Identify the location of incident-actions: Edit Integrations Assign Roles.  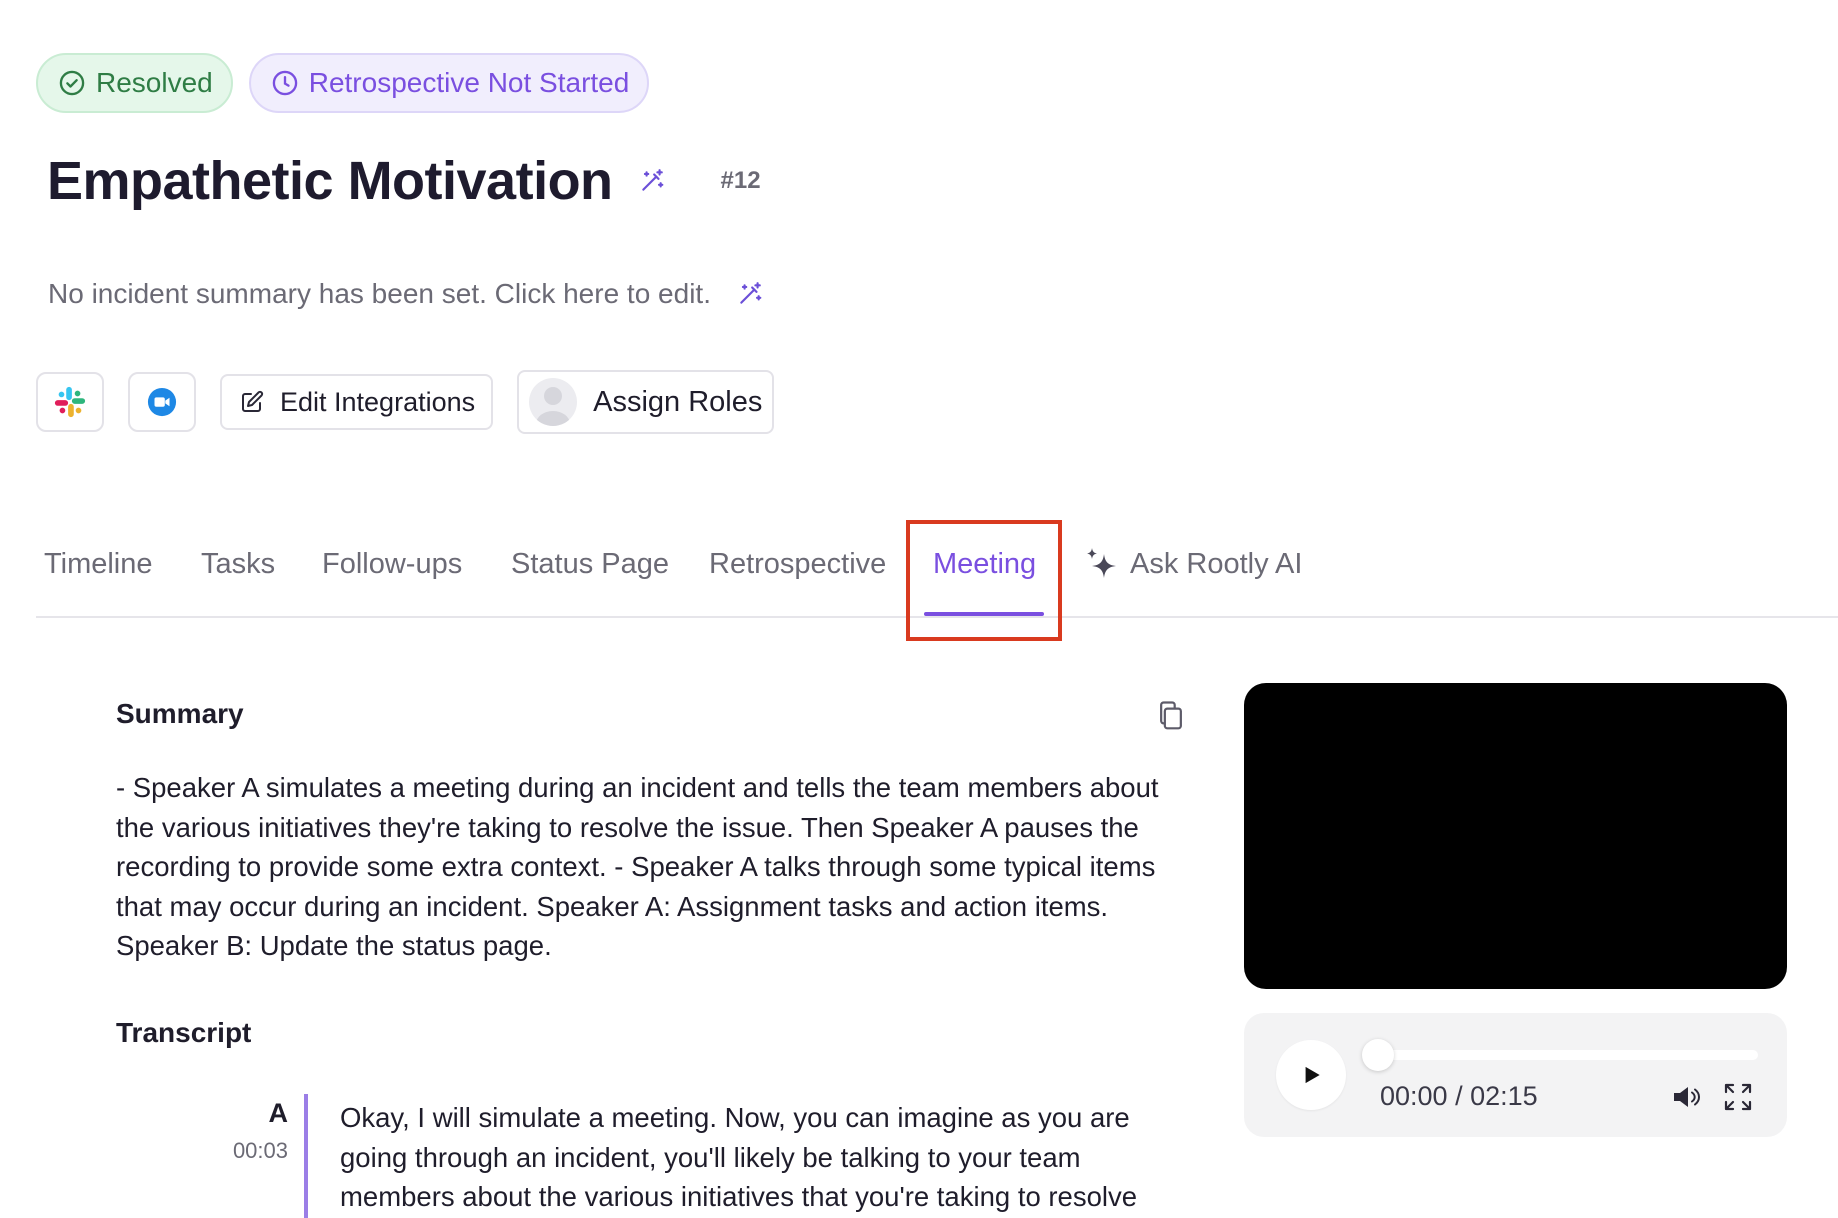
(405, 402).